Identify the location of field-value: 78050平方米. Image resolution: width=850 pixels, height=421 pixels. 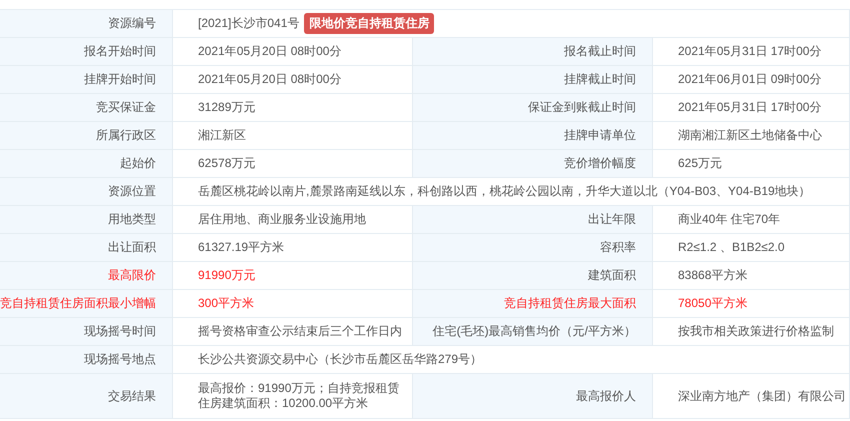
(713, 303).